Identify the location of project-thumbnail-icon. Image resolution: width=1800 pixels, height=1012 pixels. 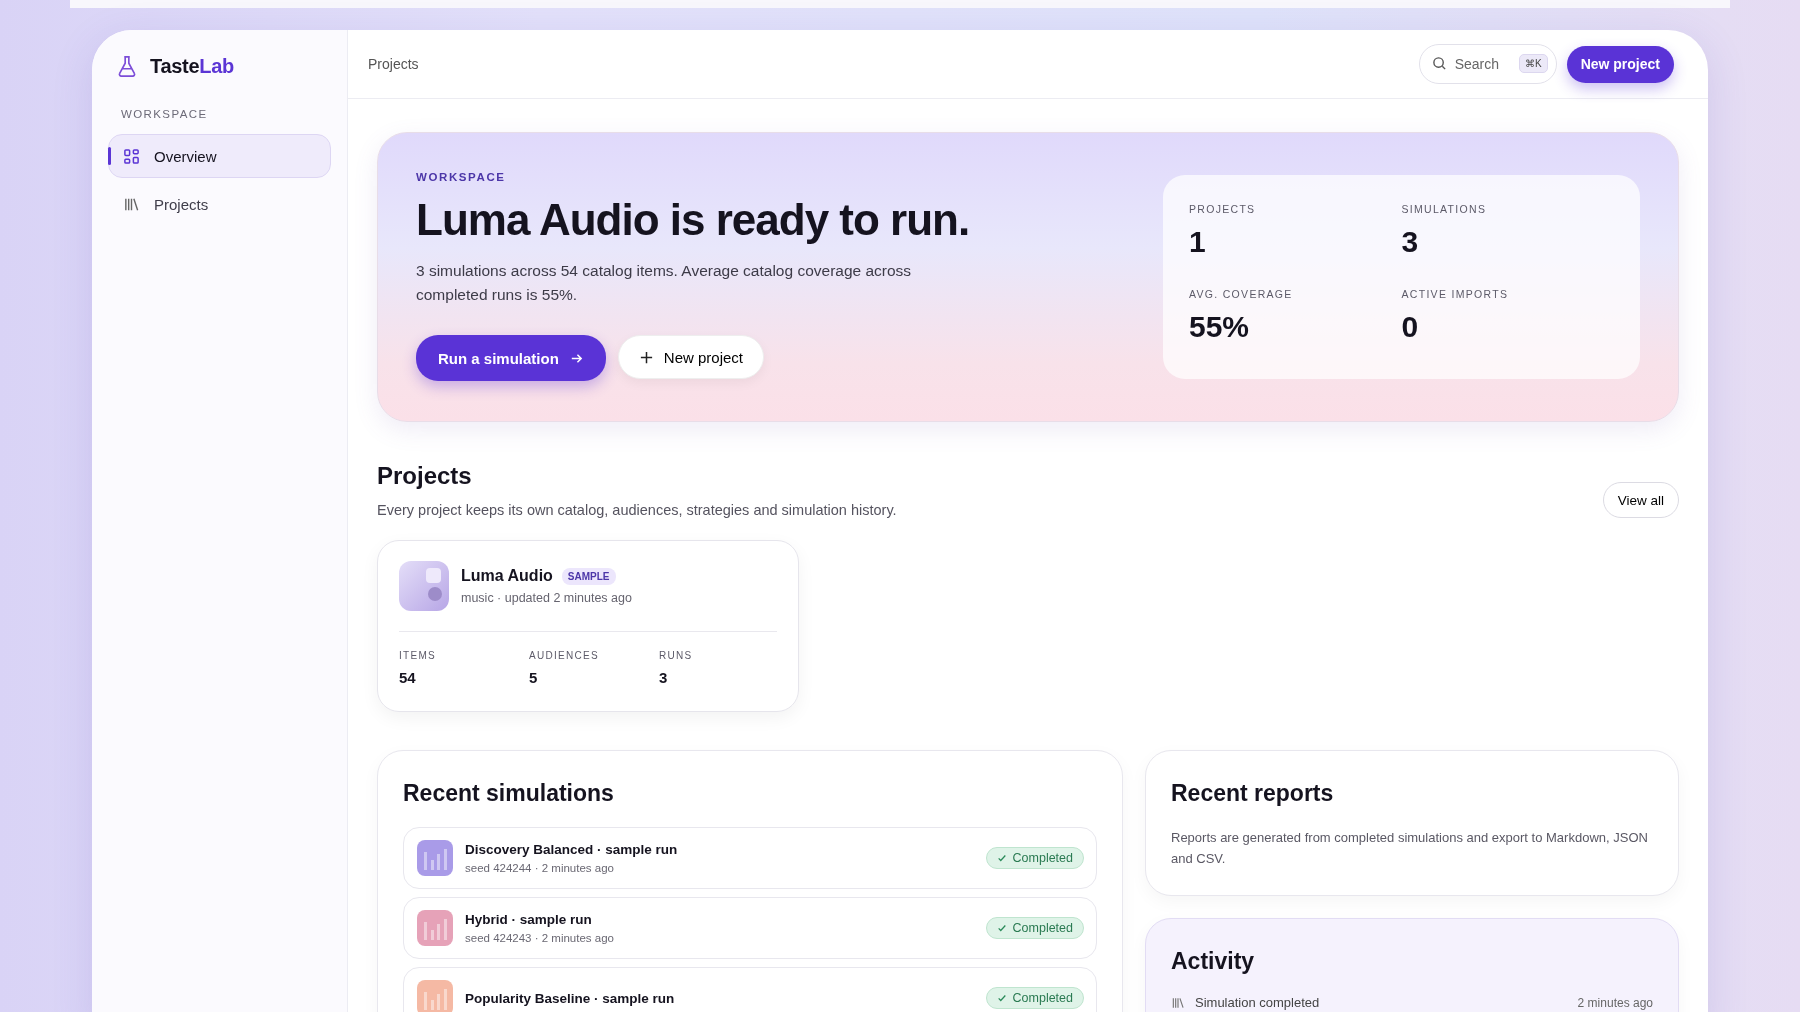
(424, 586).